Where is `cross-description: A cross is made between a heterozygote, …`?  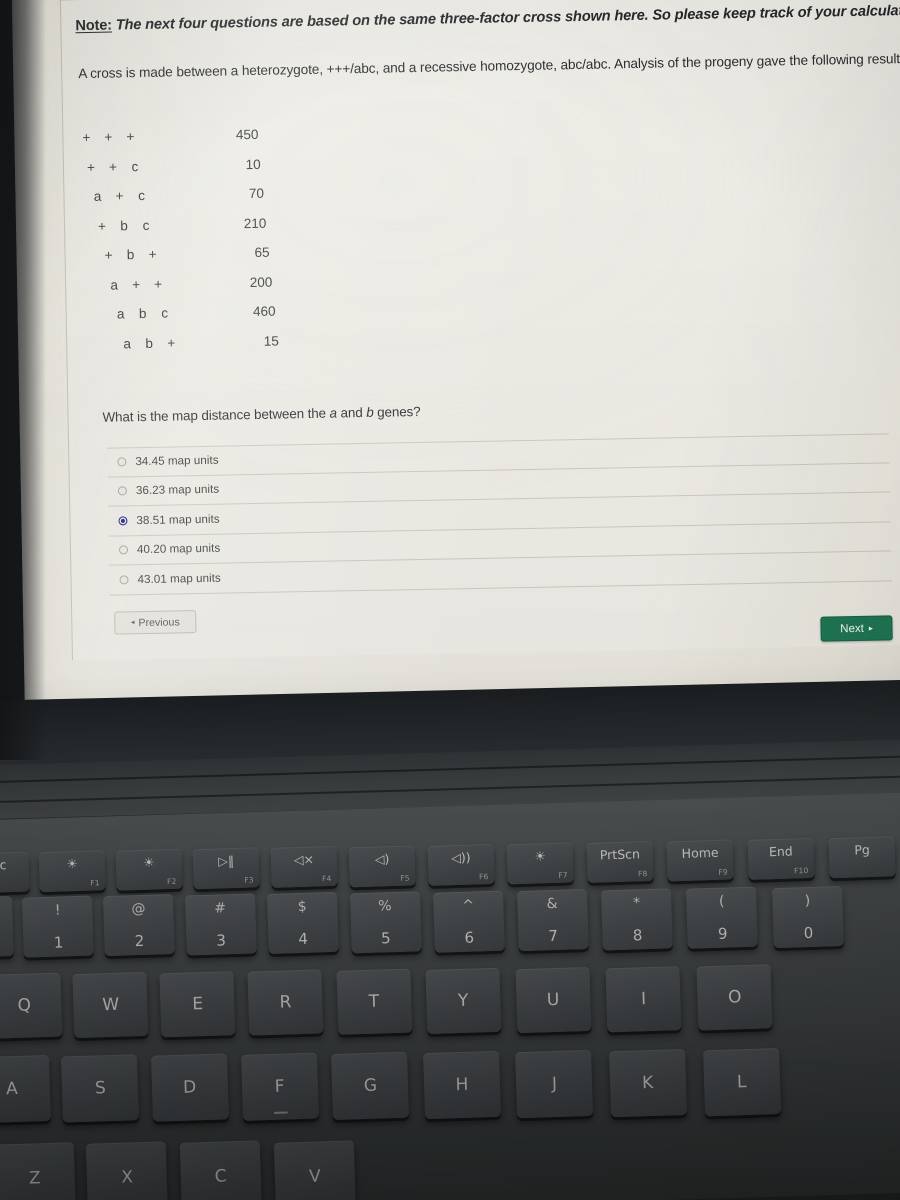
cross-description: A cross is made between a heterozygote, … is located at coordinates (489, 66).